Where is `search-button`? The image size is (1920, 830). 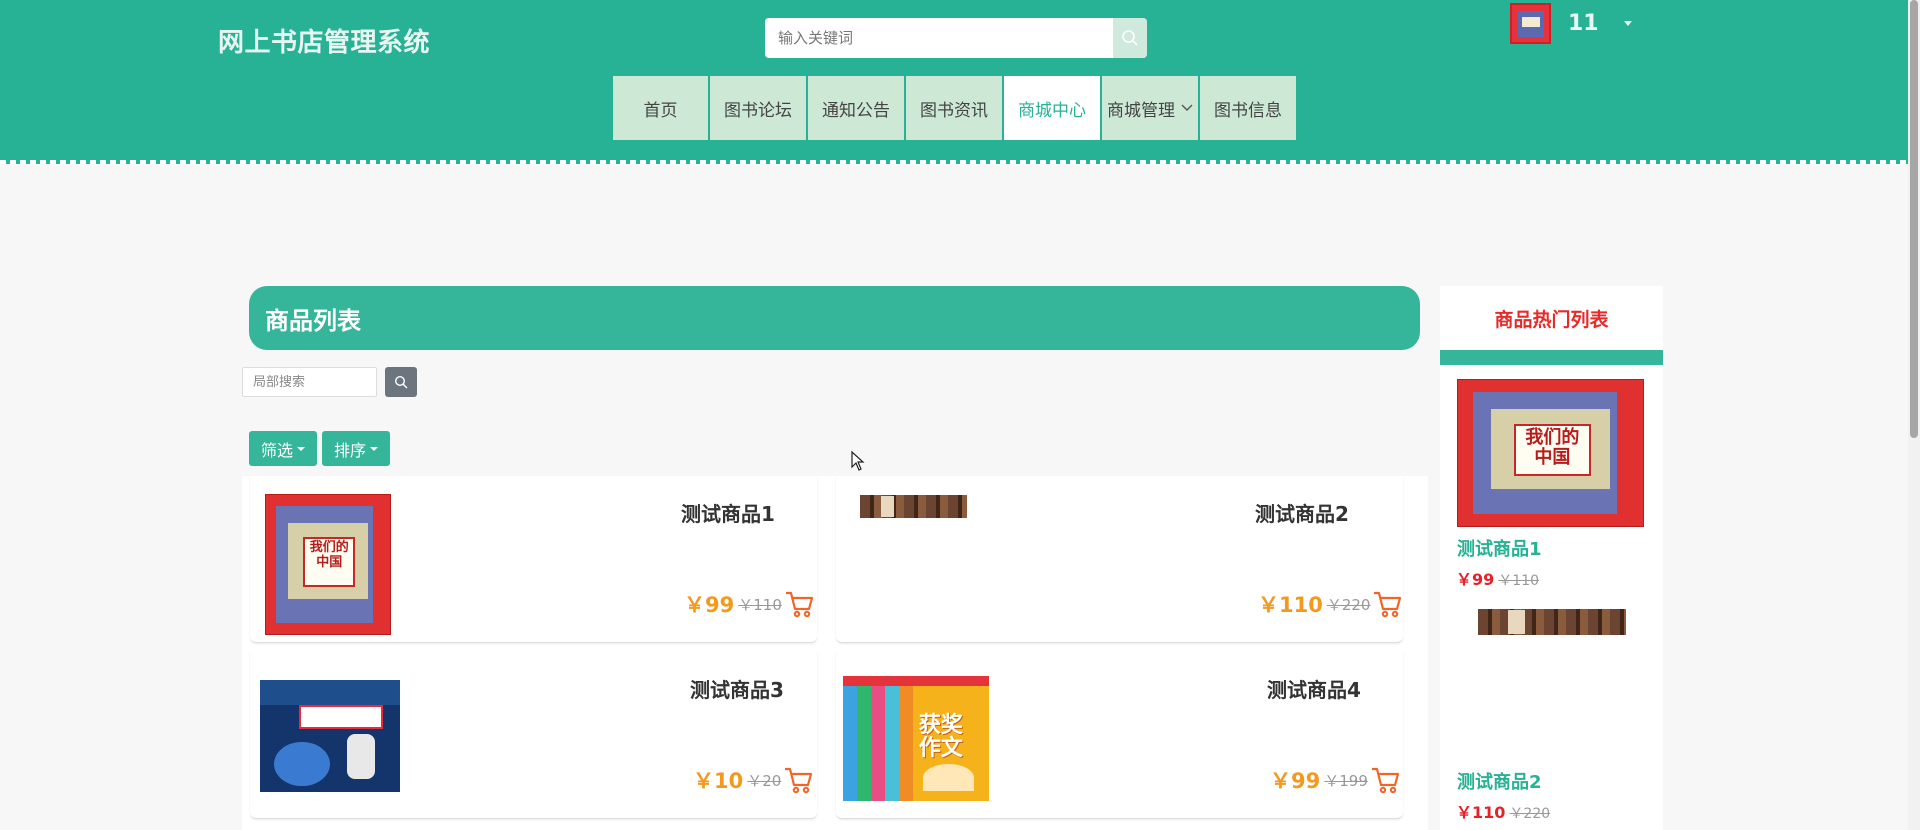 search-button is located at coordinates (1130, 38).